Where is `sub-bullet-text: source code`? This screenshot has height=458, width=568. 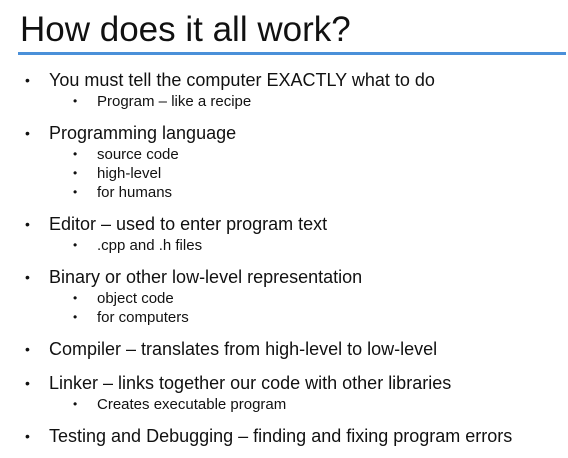 sub-bullet-text: source code is located at coordinates (138, 154).